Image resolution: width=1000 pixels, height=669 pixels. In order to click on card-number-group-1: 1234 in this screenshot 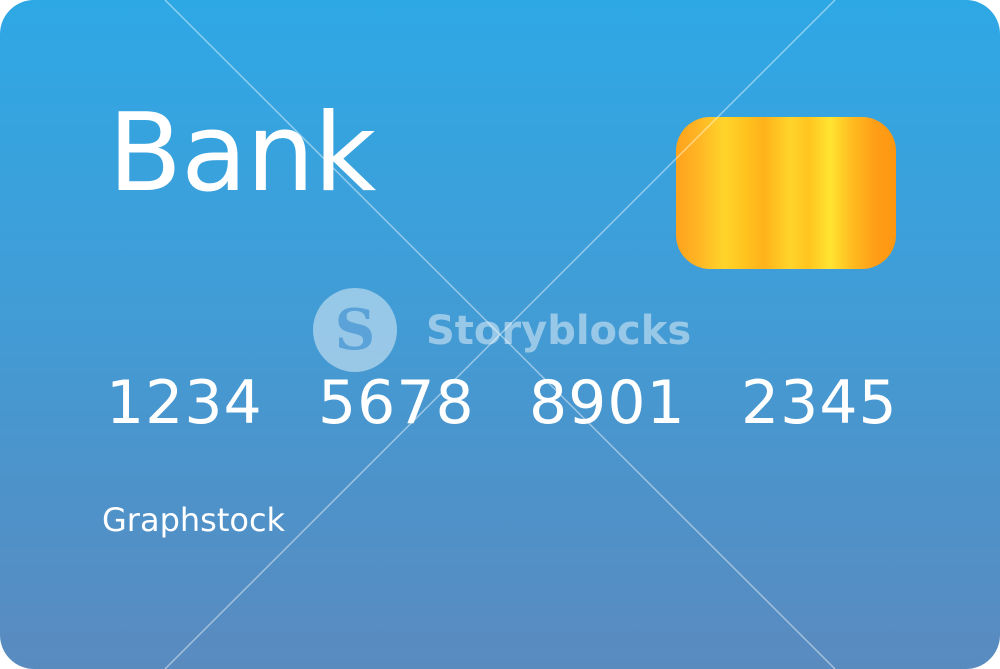, I will do `click(184, 403)`.